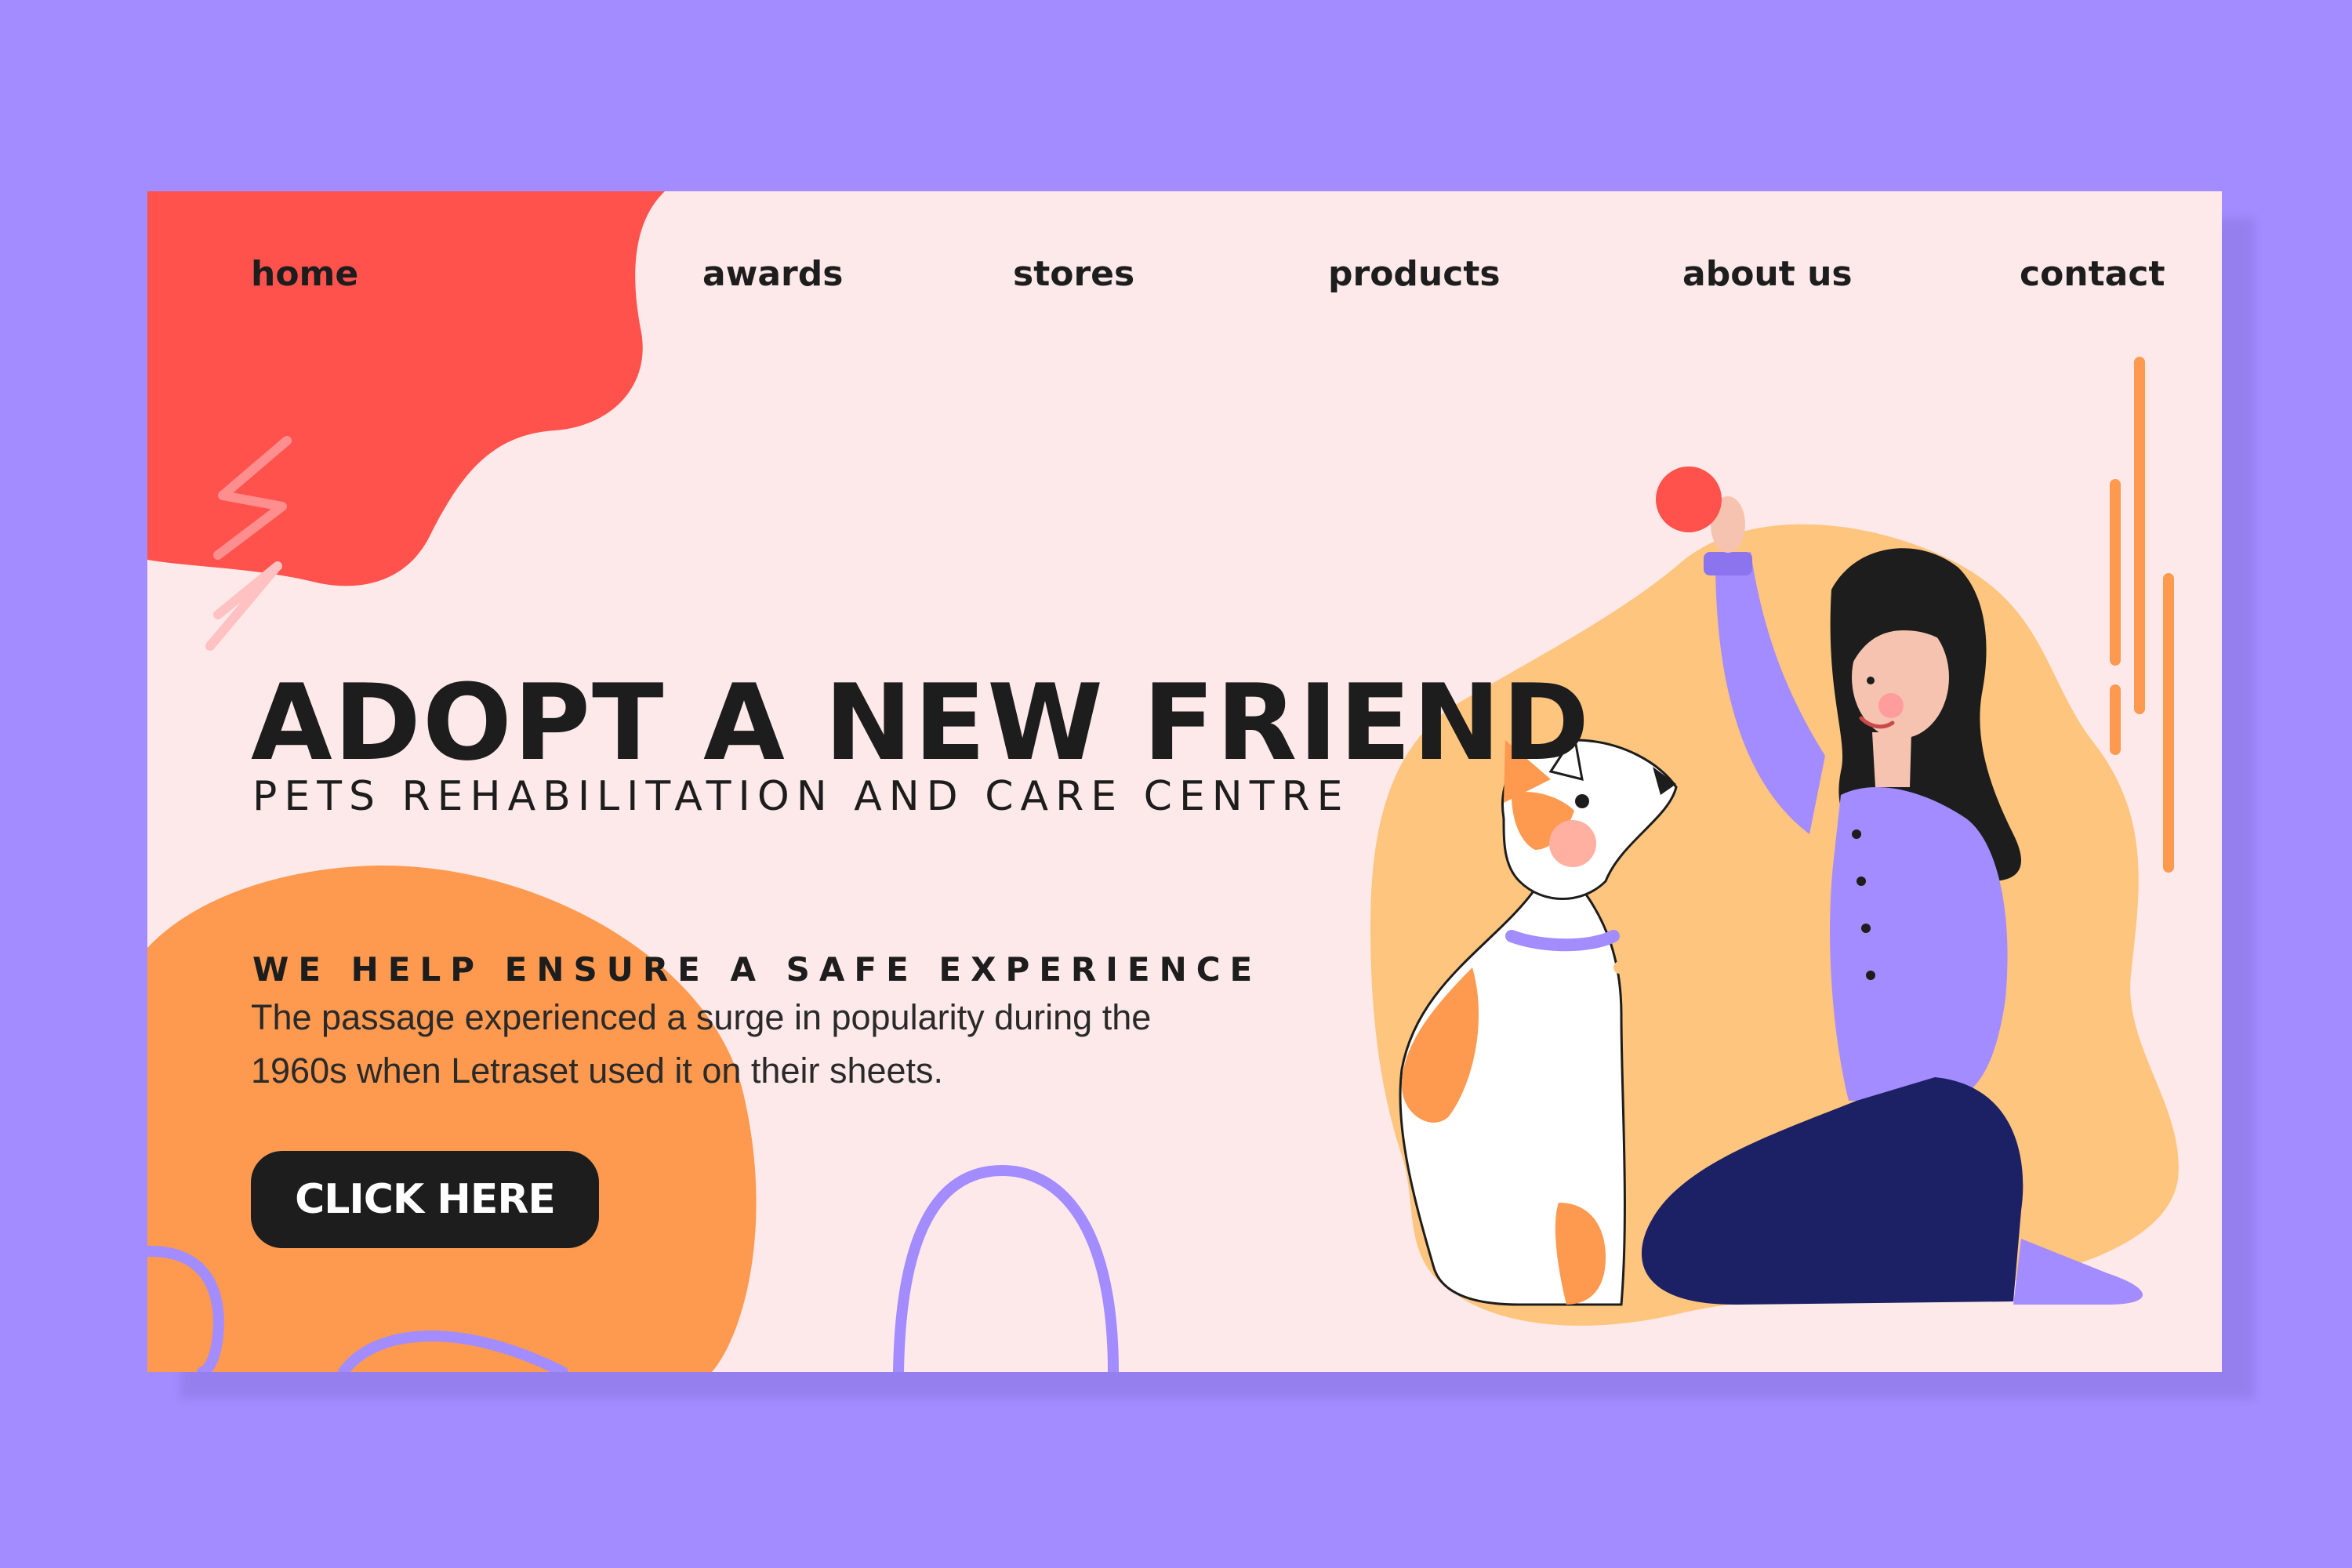 The width and height of the screenshot is (2352, 1568). I want to click on woman-cuff, so click(1728, 563).